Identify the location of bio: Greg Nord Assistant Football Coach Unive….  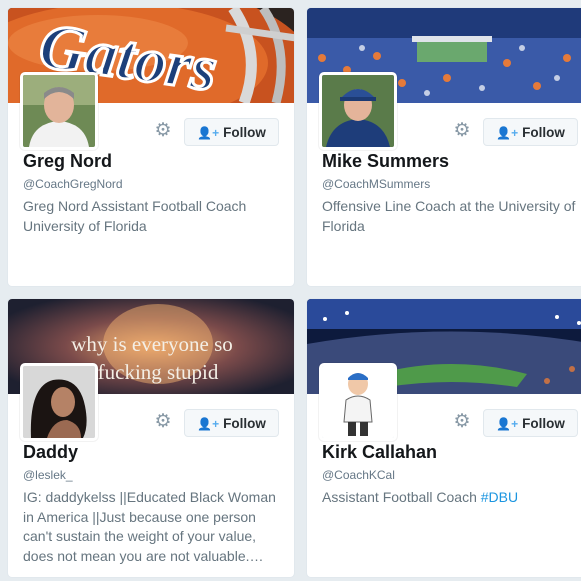
(135, 216).